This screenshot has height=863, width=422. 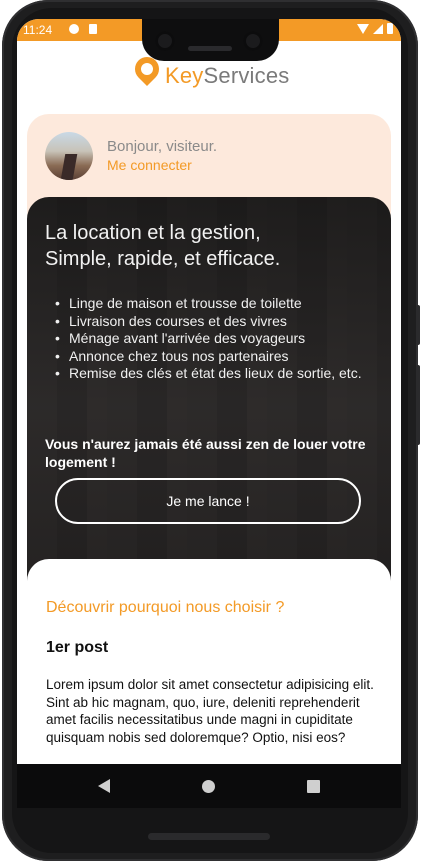 What do you see at coordinates (184, 75) in the screenshot?
I see `brand-name-part1: Key` at bounding box center [184, 75].